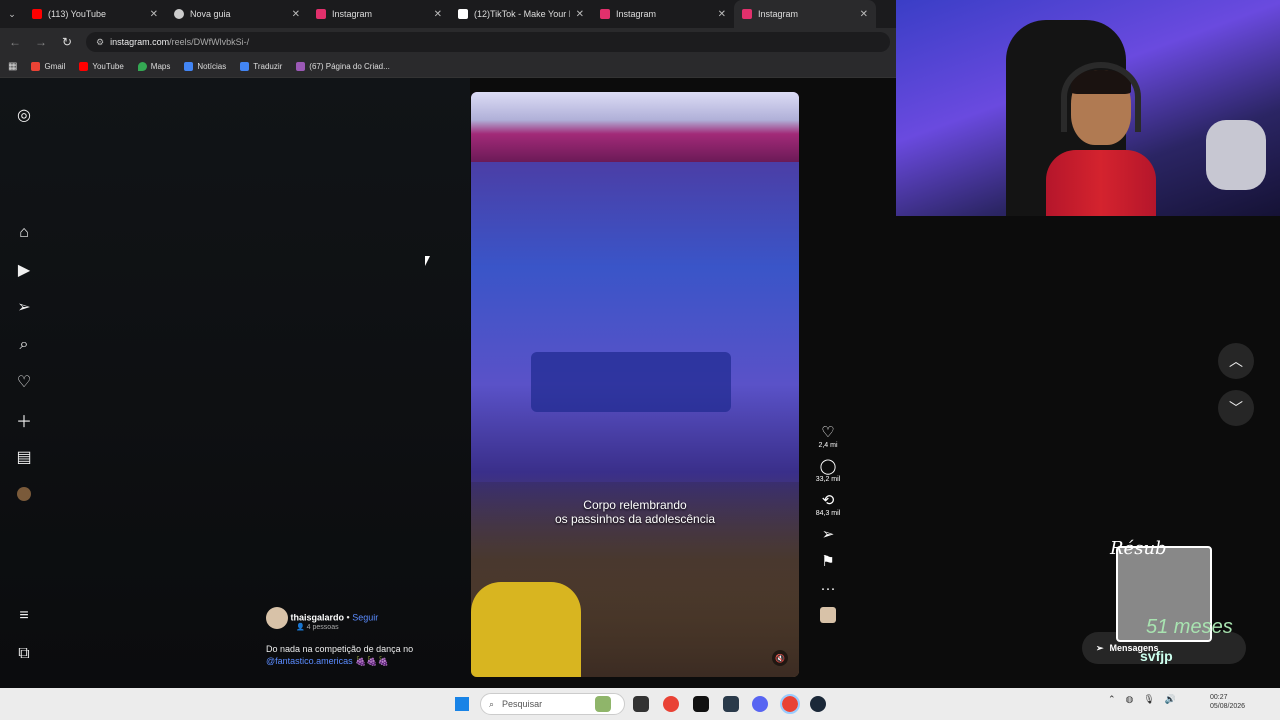  What do you see at coordinates (828, 616) in the screenshot?
I see `audio-avatar` at bounding box center [828, 616].